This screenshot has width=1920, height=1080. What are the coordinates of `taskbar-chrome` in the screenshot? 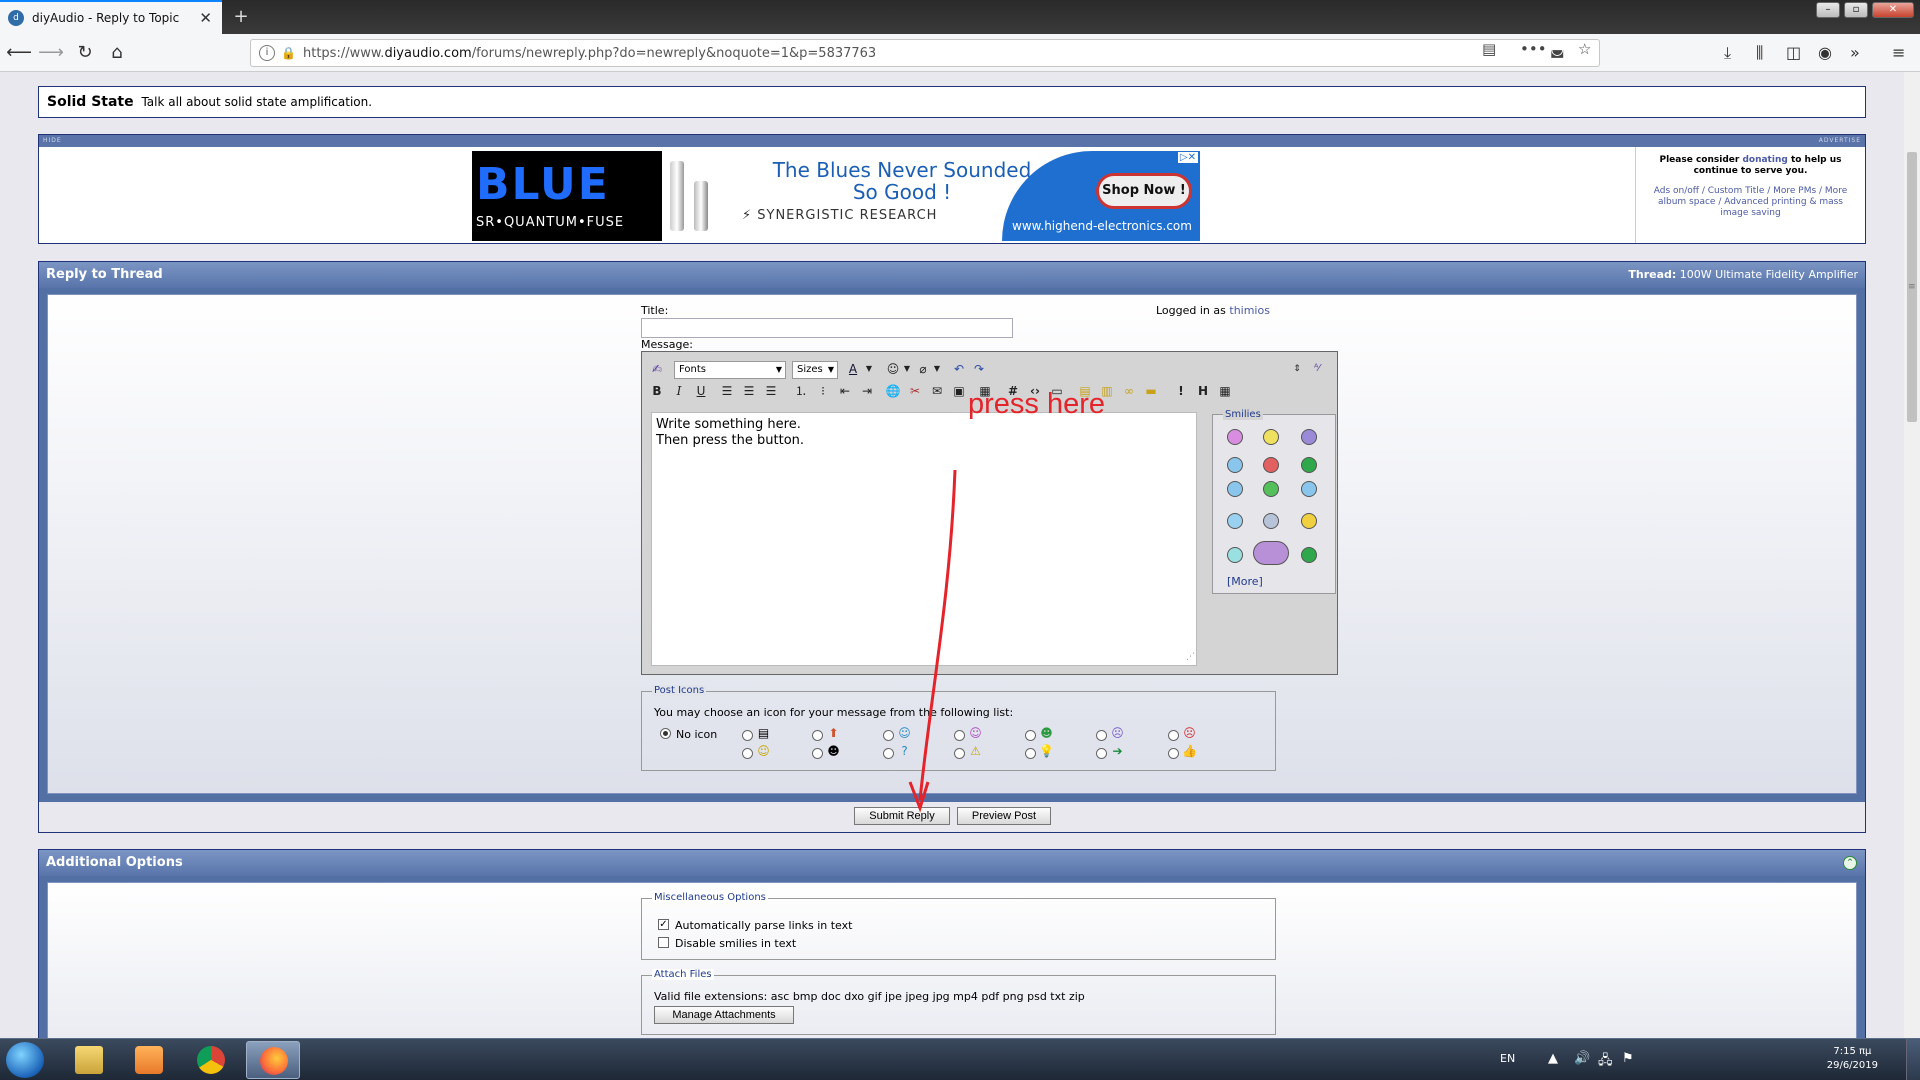 It's located at (211, 1060).